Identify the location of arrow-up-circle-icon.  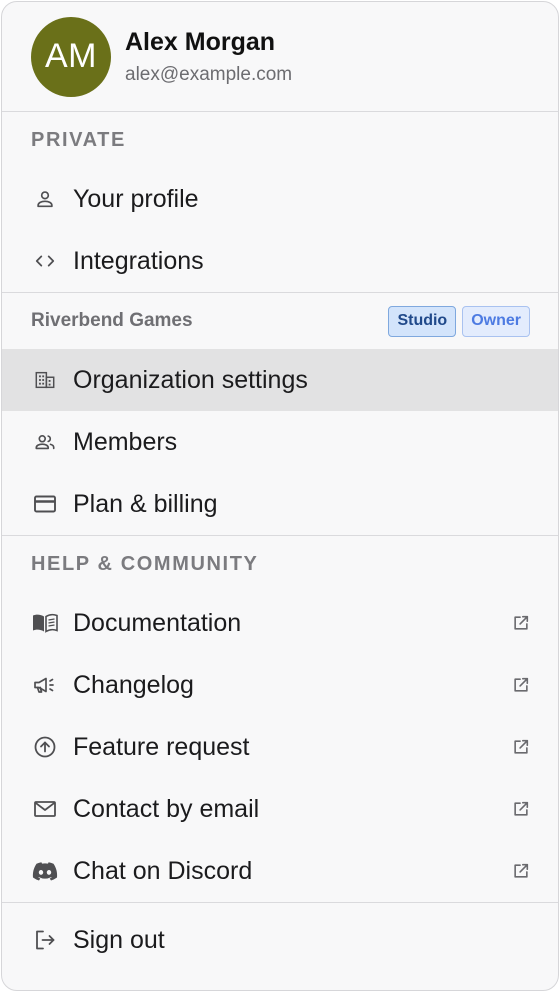
(45, 747).